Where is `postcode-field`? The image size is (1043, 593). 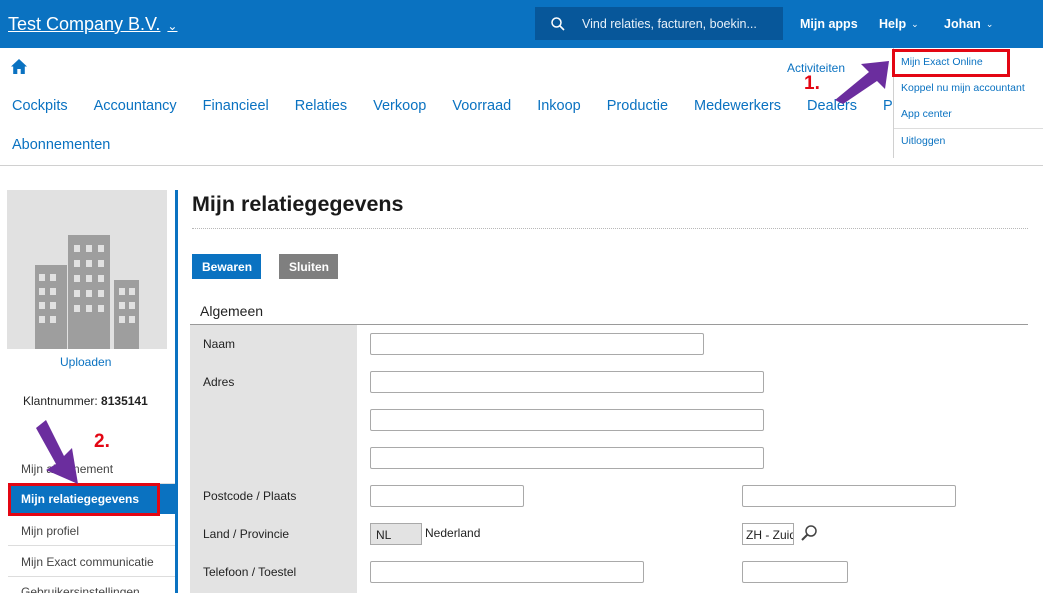
postcode-field is located at coordinates (447, 496).